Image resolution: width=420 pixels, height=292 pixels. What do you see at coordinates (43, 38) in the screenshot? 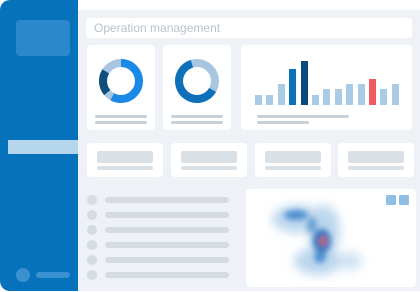
I see `logo` at bounding box center [43, 38].